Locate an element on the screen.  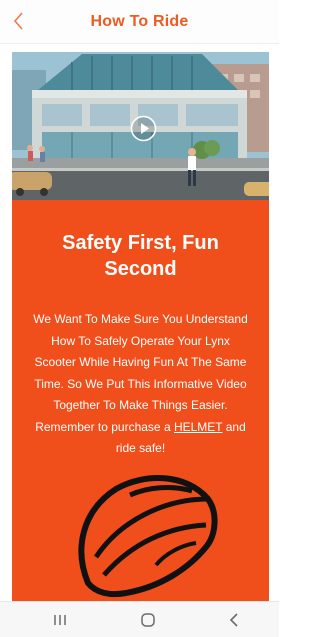
system-back-button is located at coordinates (234, 620).